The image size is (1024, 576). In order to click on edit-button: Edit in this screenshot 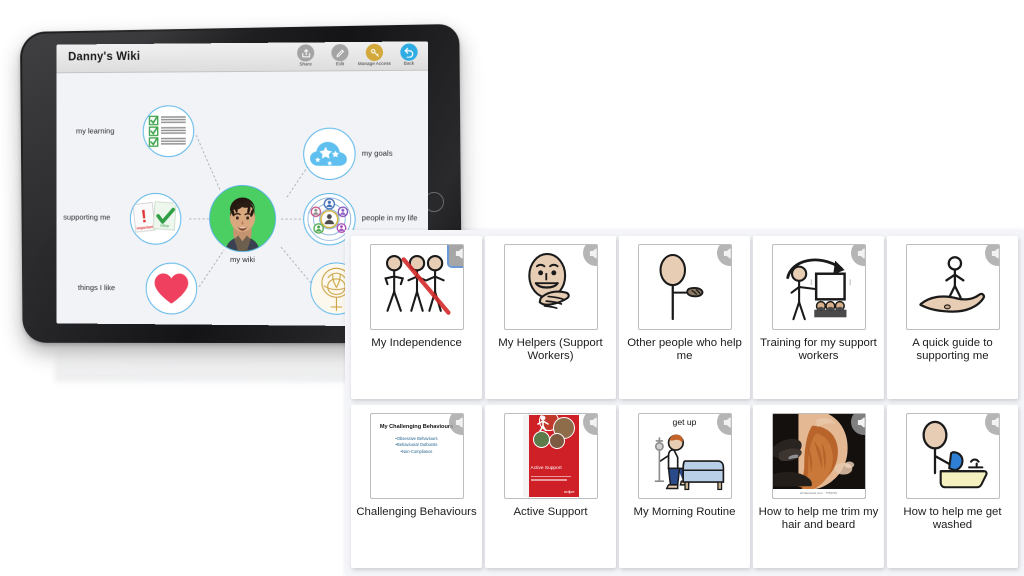, I will do `click(339, 55)`.